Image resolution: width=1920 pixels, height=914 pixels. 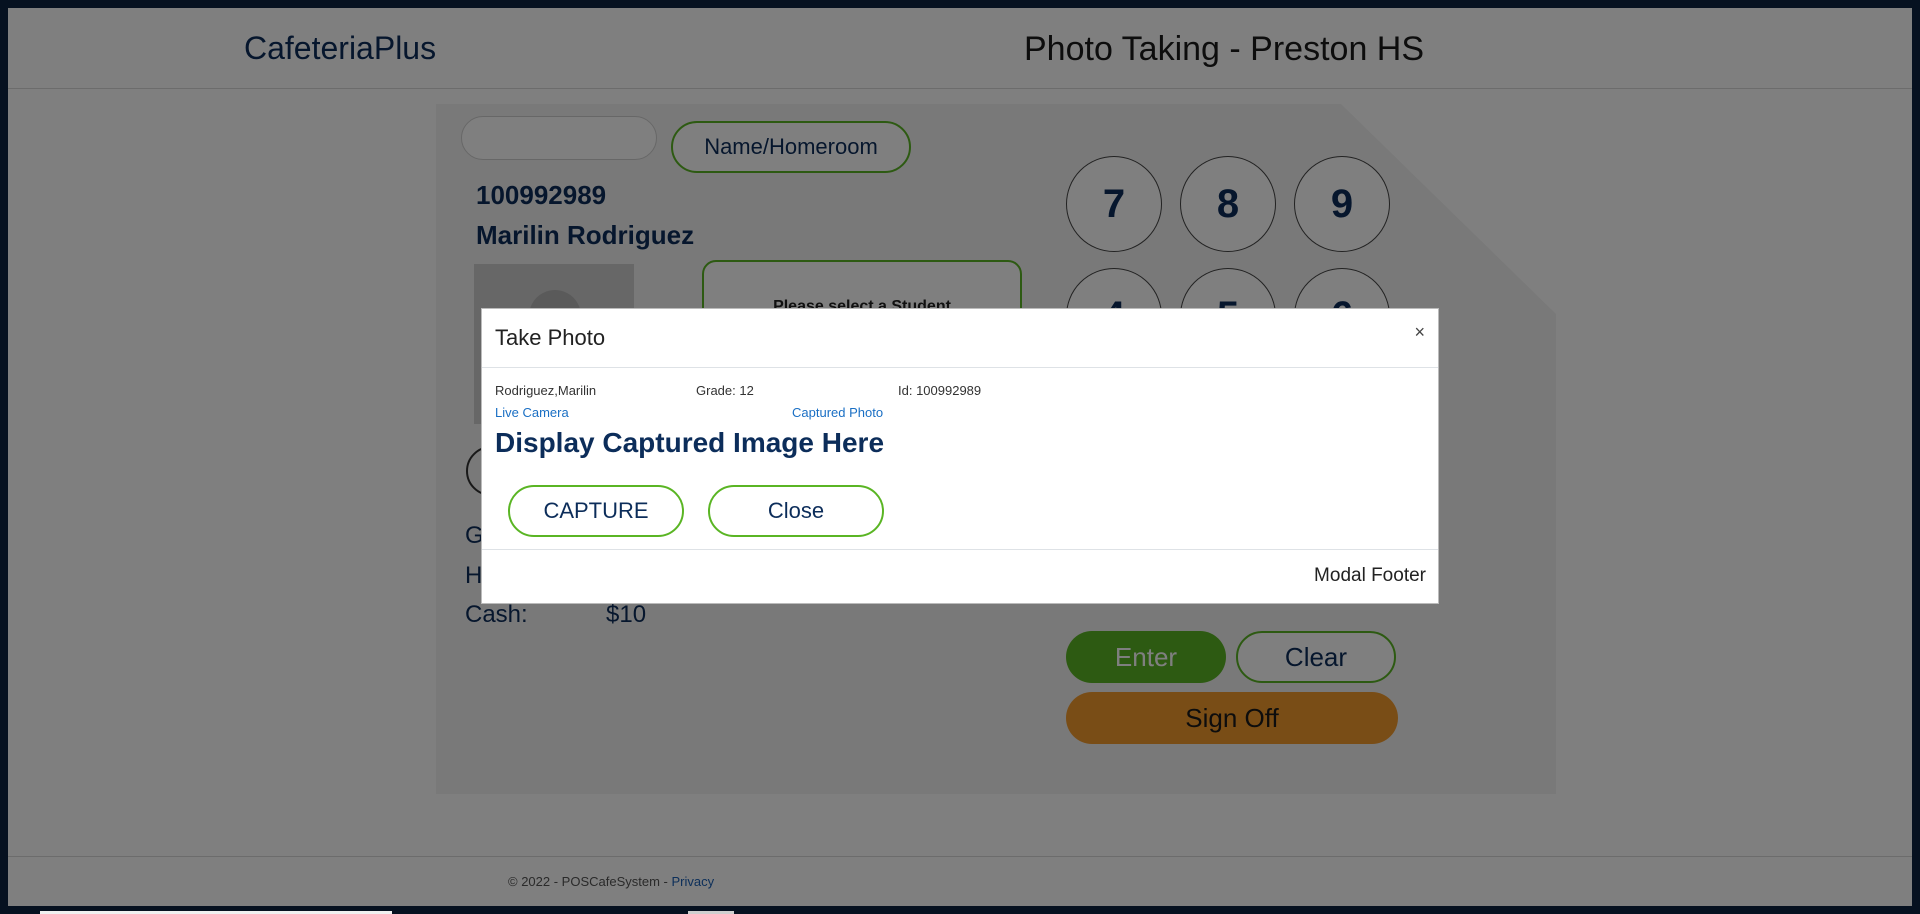 I want to click on modal-close-button: Close, so click(x=796, y=511).